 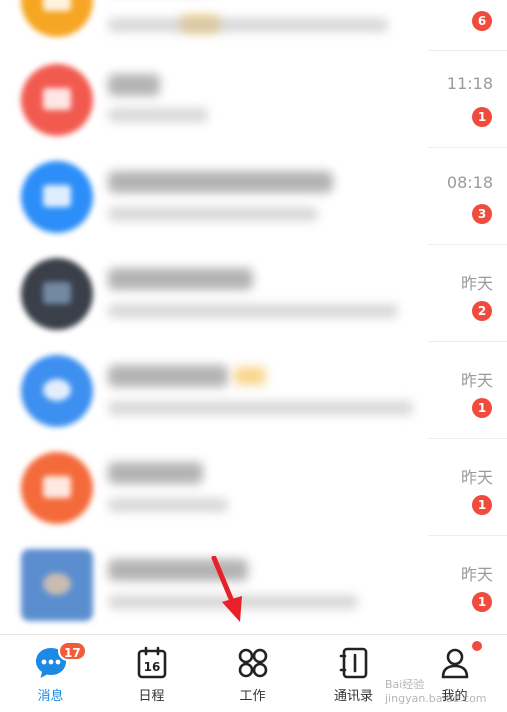 What do you see at coordinates (253, 195) in the screenshot?
I see `conversation-row: 08:18 3` at bounding box center [253, 195].